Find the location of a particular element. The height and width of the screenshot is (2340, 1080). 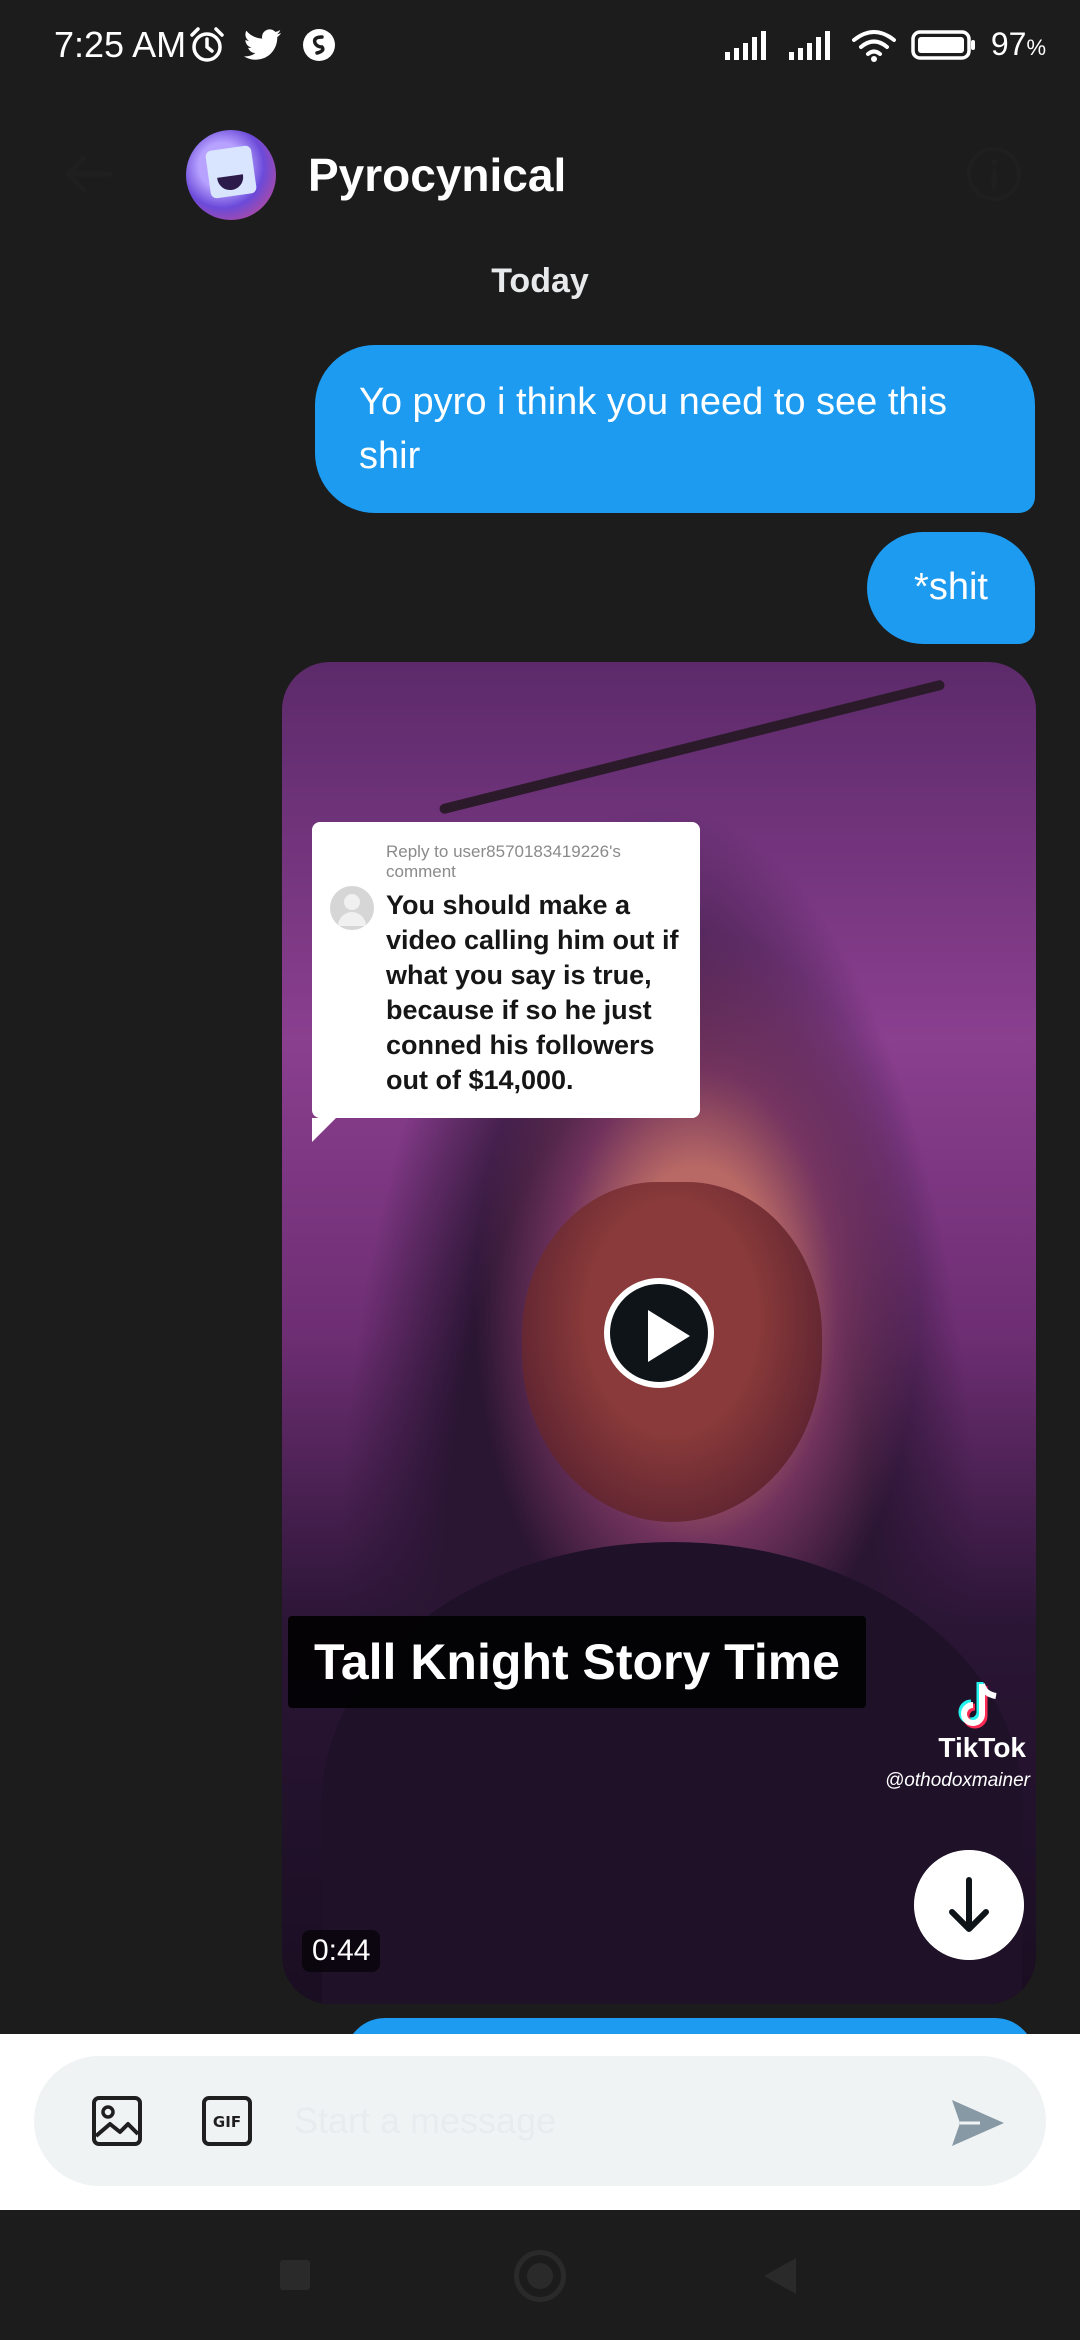

back-triangle-icon is located at coordinates (780, 2276).